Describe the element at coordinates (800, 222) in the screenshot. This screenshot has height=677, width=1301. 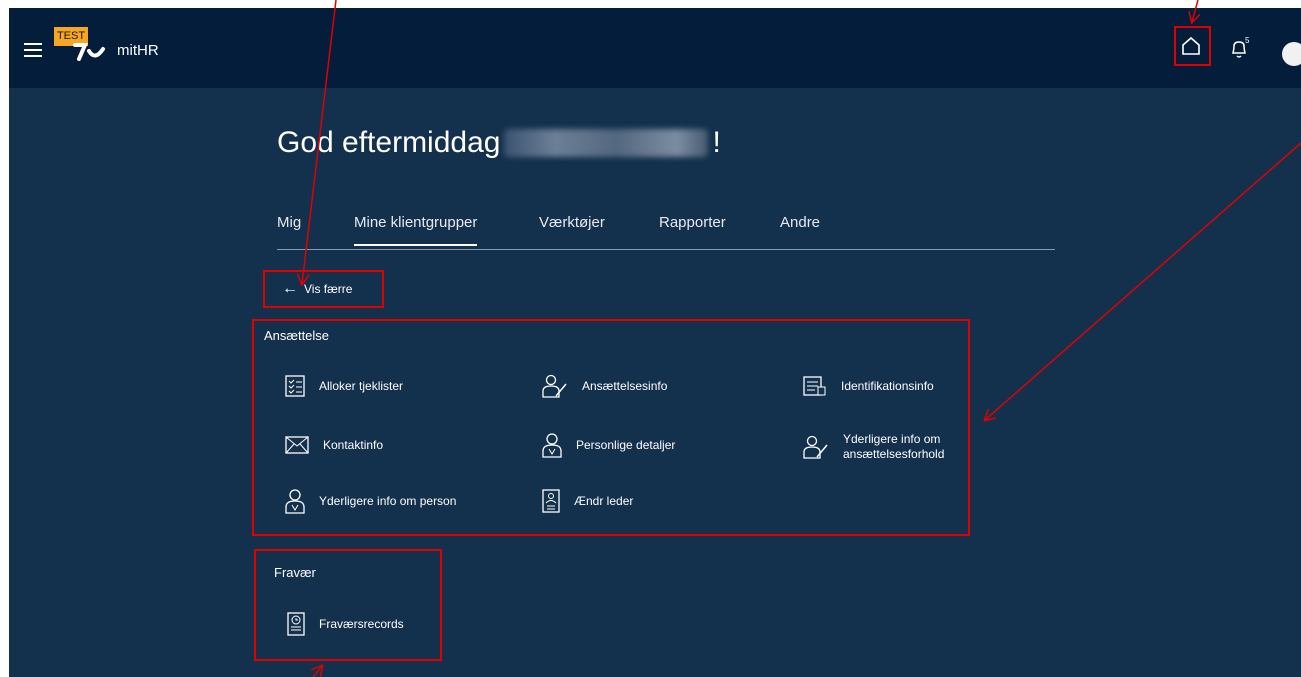
I see `tab-andre: Andre` at that location.